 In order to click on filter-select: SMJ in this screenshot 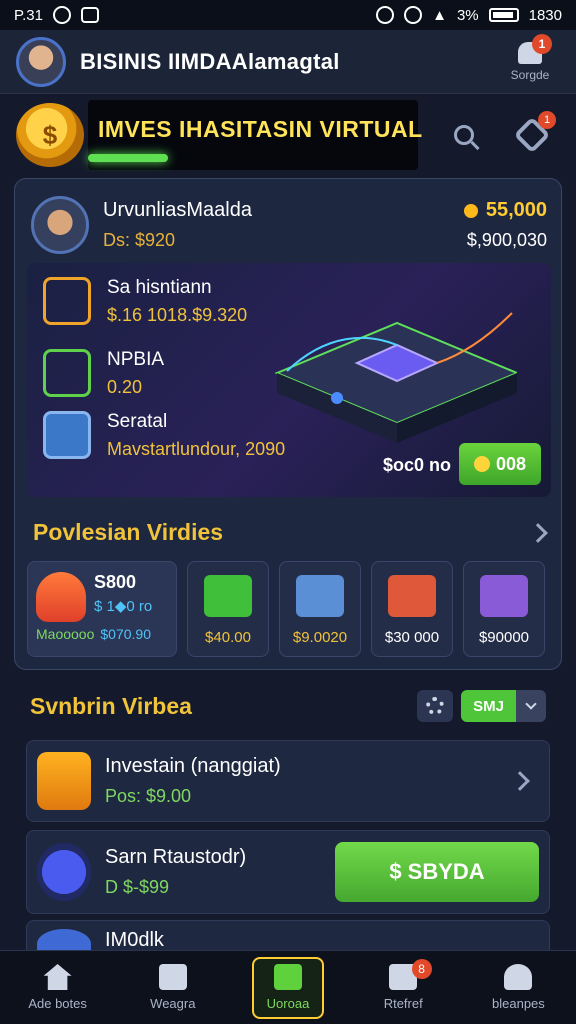, I will do `click(503, 706)`.